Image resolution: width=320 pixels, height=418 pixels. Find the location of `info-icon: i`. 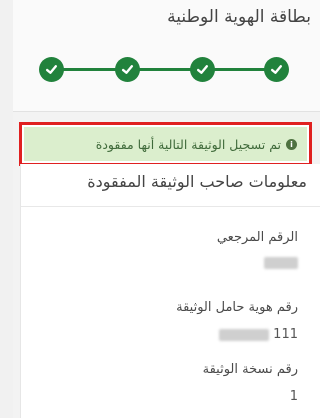

info-icon: i is located at coordinates (291, 144).